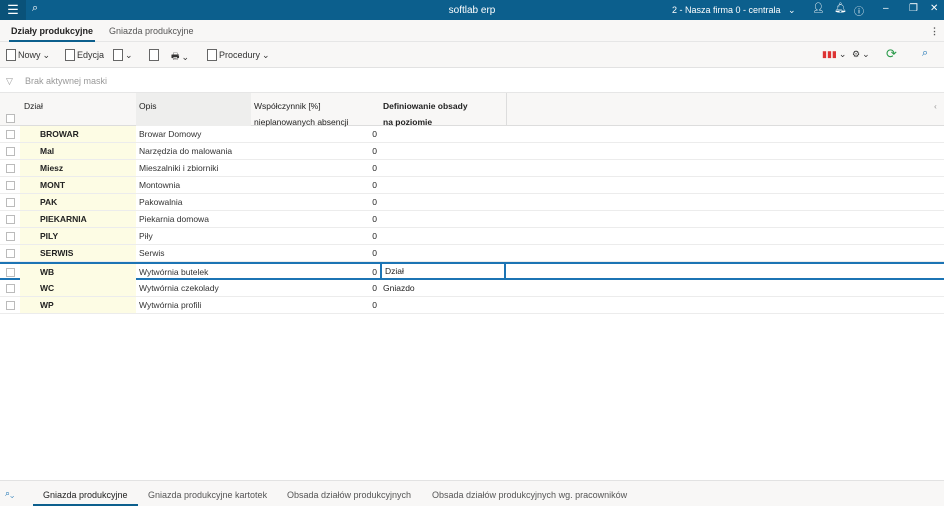  What do you see at coordinates (193, 202) in the screenshot?
I see `cell-opis: Pakowalnia` at bounding box center [193, 202].